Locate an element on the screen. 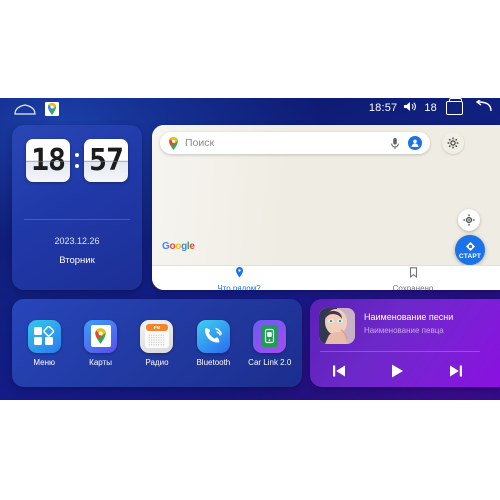 The width and height of the screenshot is (500, 500). skip-next-icon is located at coordinates (456, 371).